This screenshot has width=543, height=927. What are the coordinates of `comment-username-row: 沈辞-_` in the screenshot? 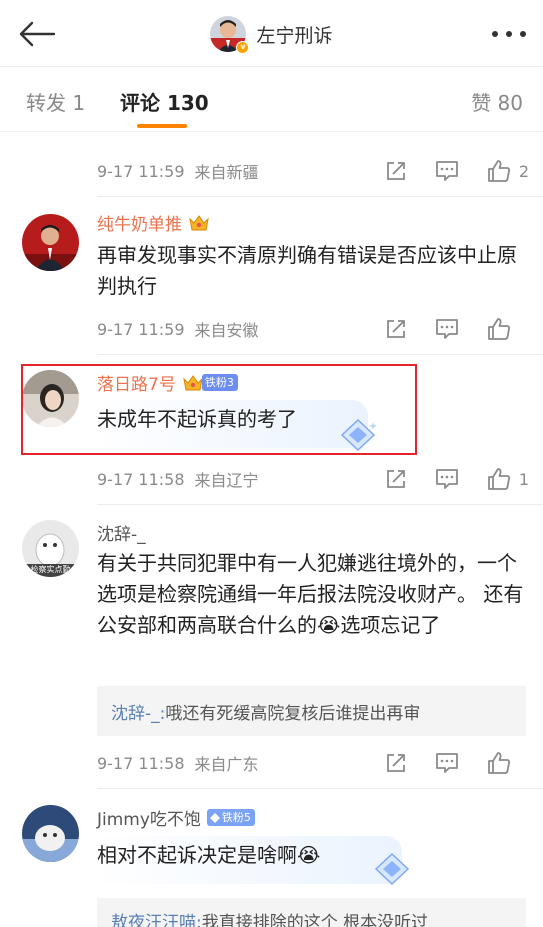 It's located at (121, 532).